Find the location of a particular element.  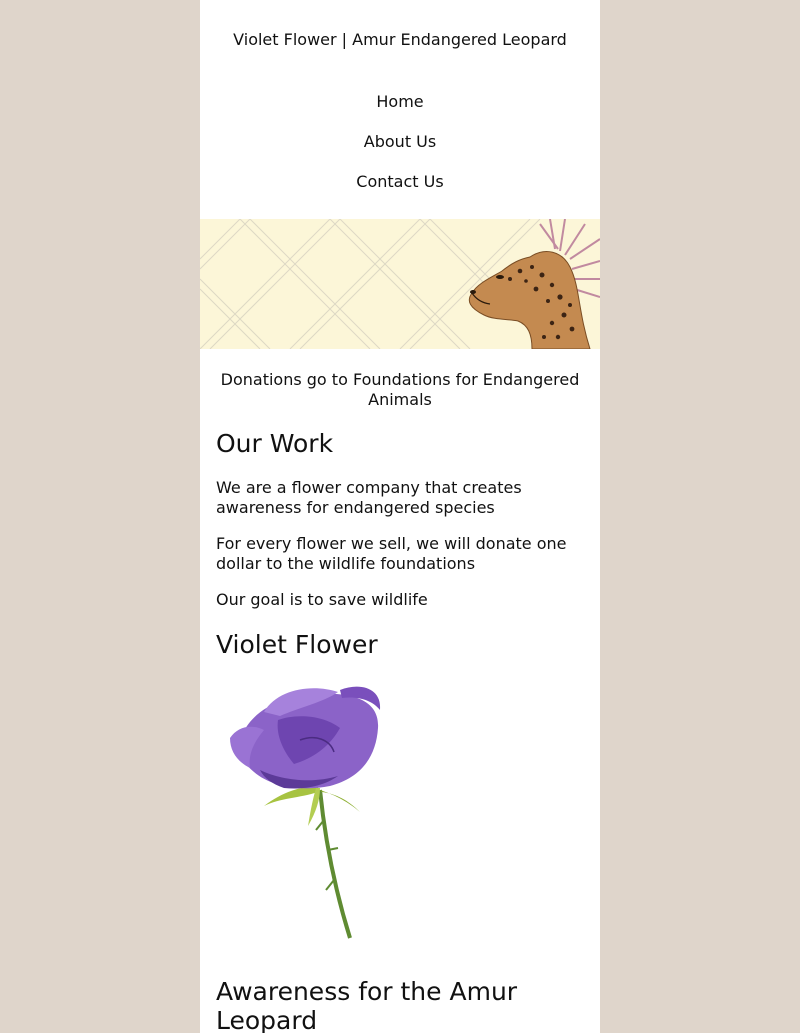

our-work-heading: Our Work is located at coordinates (275, 443).